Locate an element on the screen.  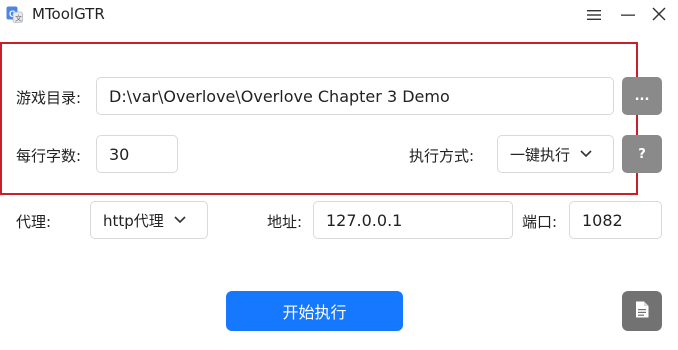
address-input: 127.0.0.1 is located at coordinates (413, 220).